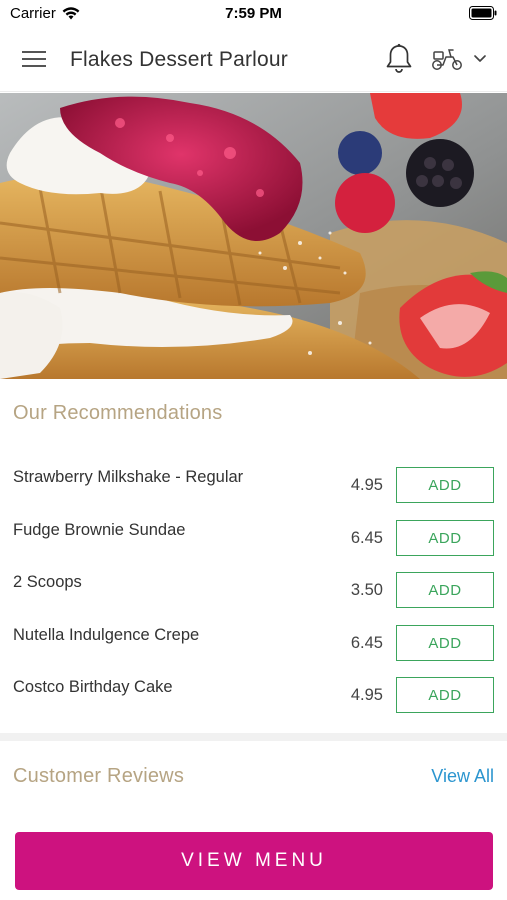  What do you see at coordinates (35, 59) in the screenshot?
I see `menu-icon` at bounding box center [35, 59].